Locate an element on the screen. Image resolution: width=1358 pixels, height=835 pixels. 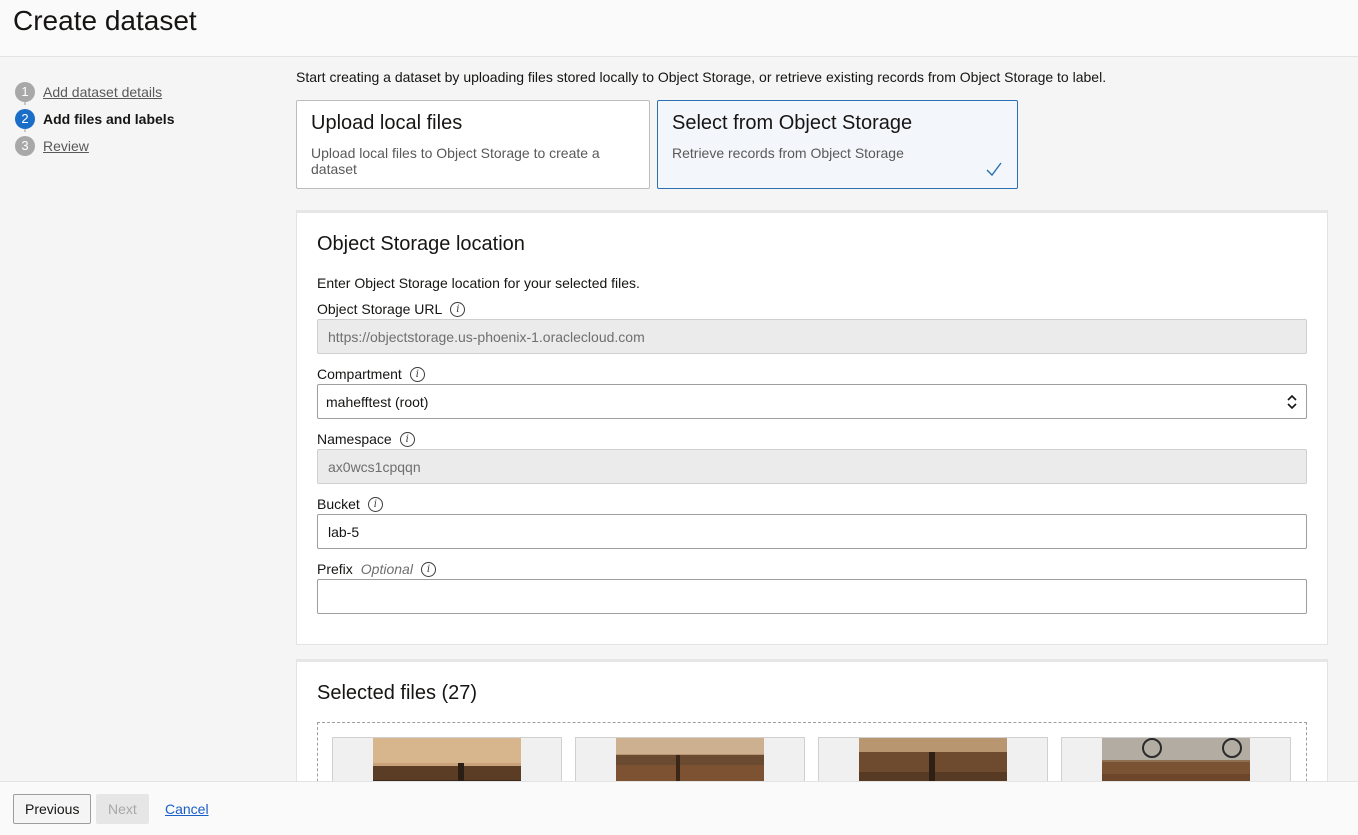
selected-files-panel: Selected files (27) is located at coordinates (812, 728).